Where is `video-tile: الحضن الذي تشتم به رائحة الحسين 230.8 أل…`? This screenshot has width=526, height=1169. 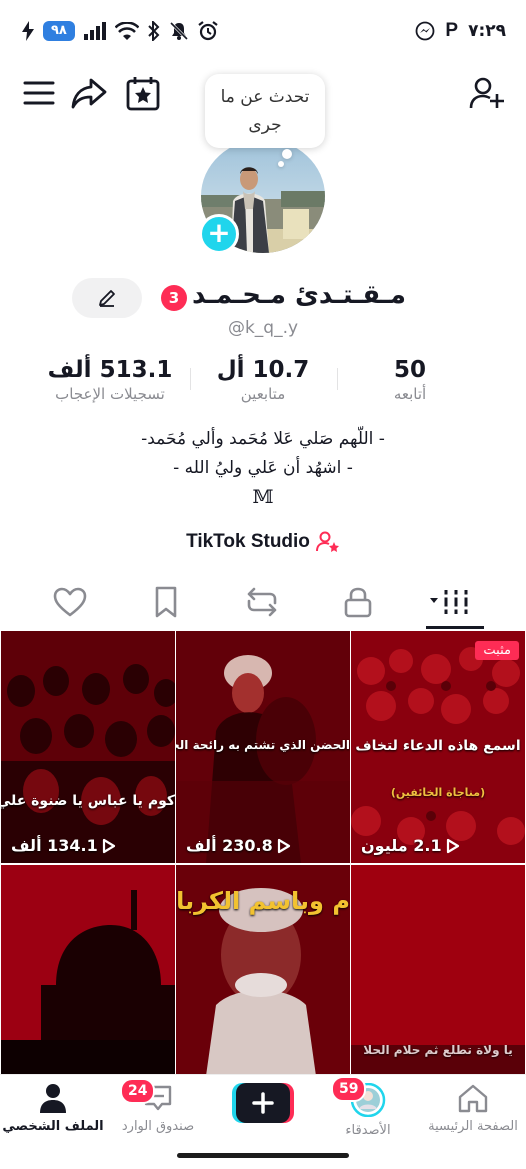 video-tile: الحضن الذي تشتم به رائحة الحسين 230.8 أل… is located at coordinates (263, 747).